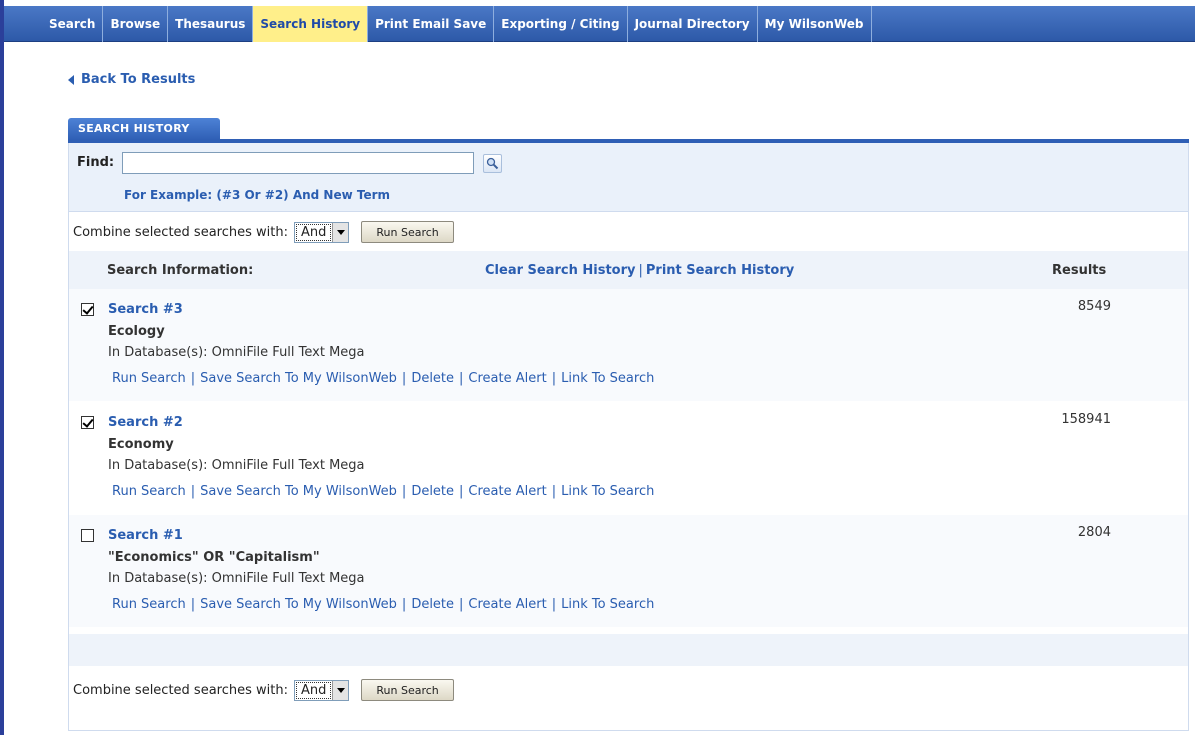  I want to click on back-to-results-link: Back To Results, so click(131, 79).